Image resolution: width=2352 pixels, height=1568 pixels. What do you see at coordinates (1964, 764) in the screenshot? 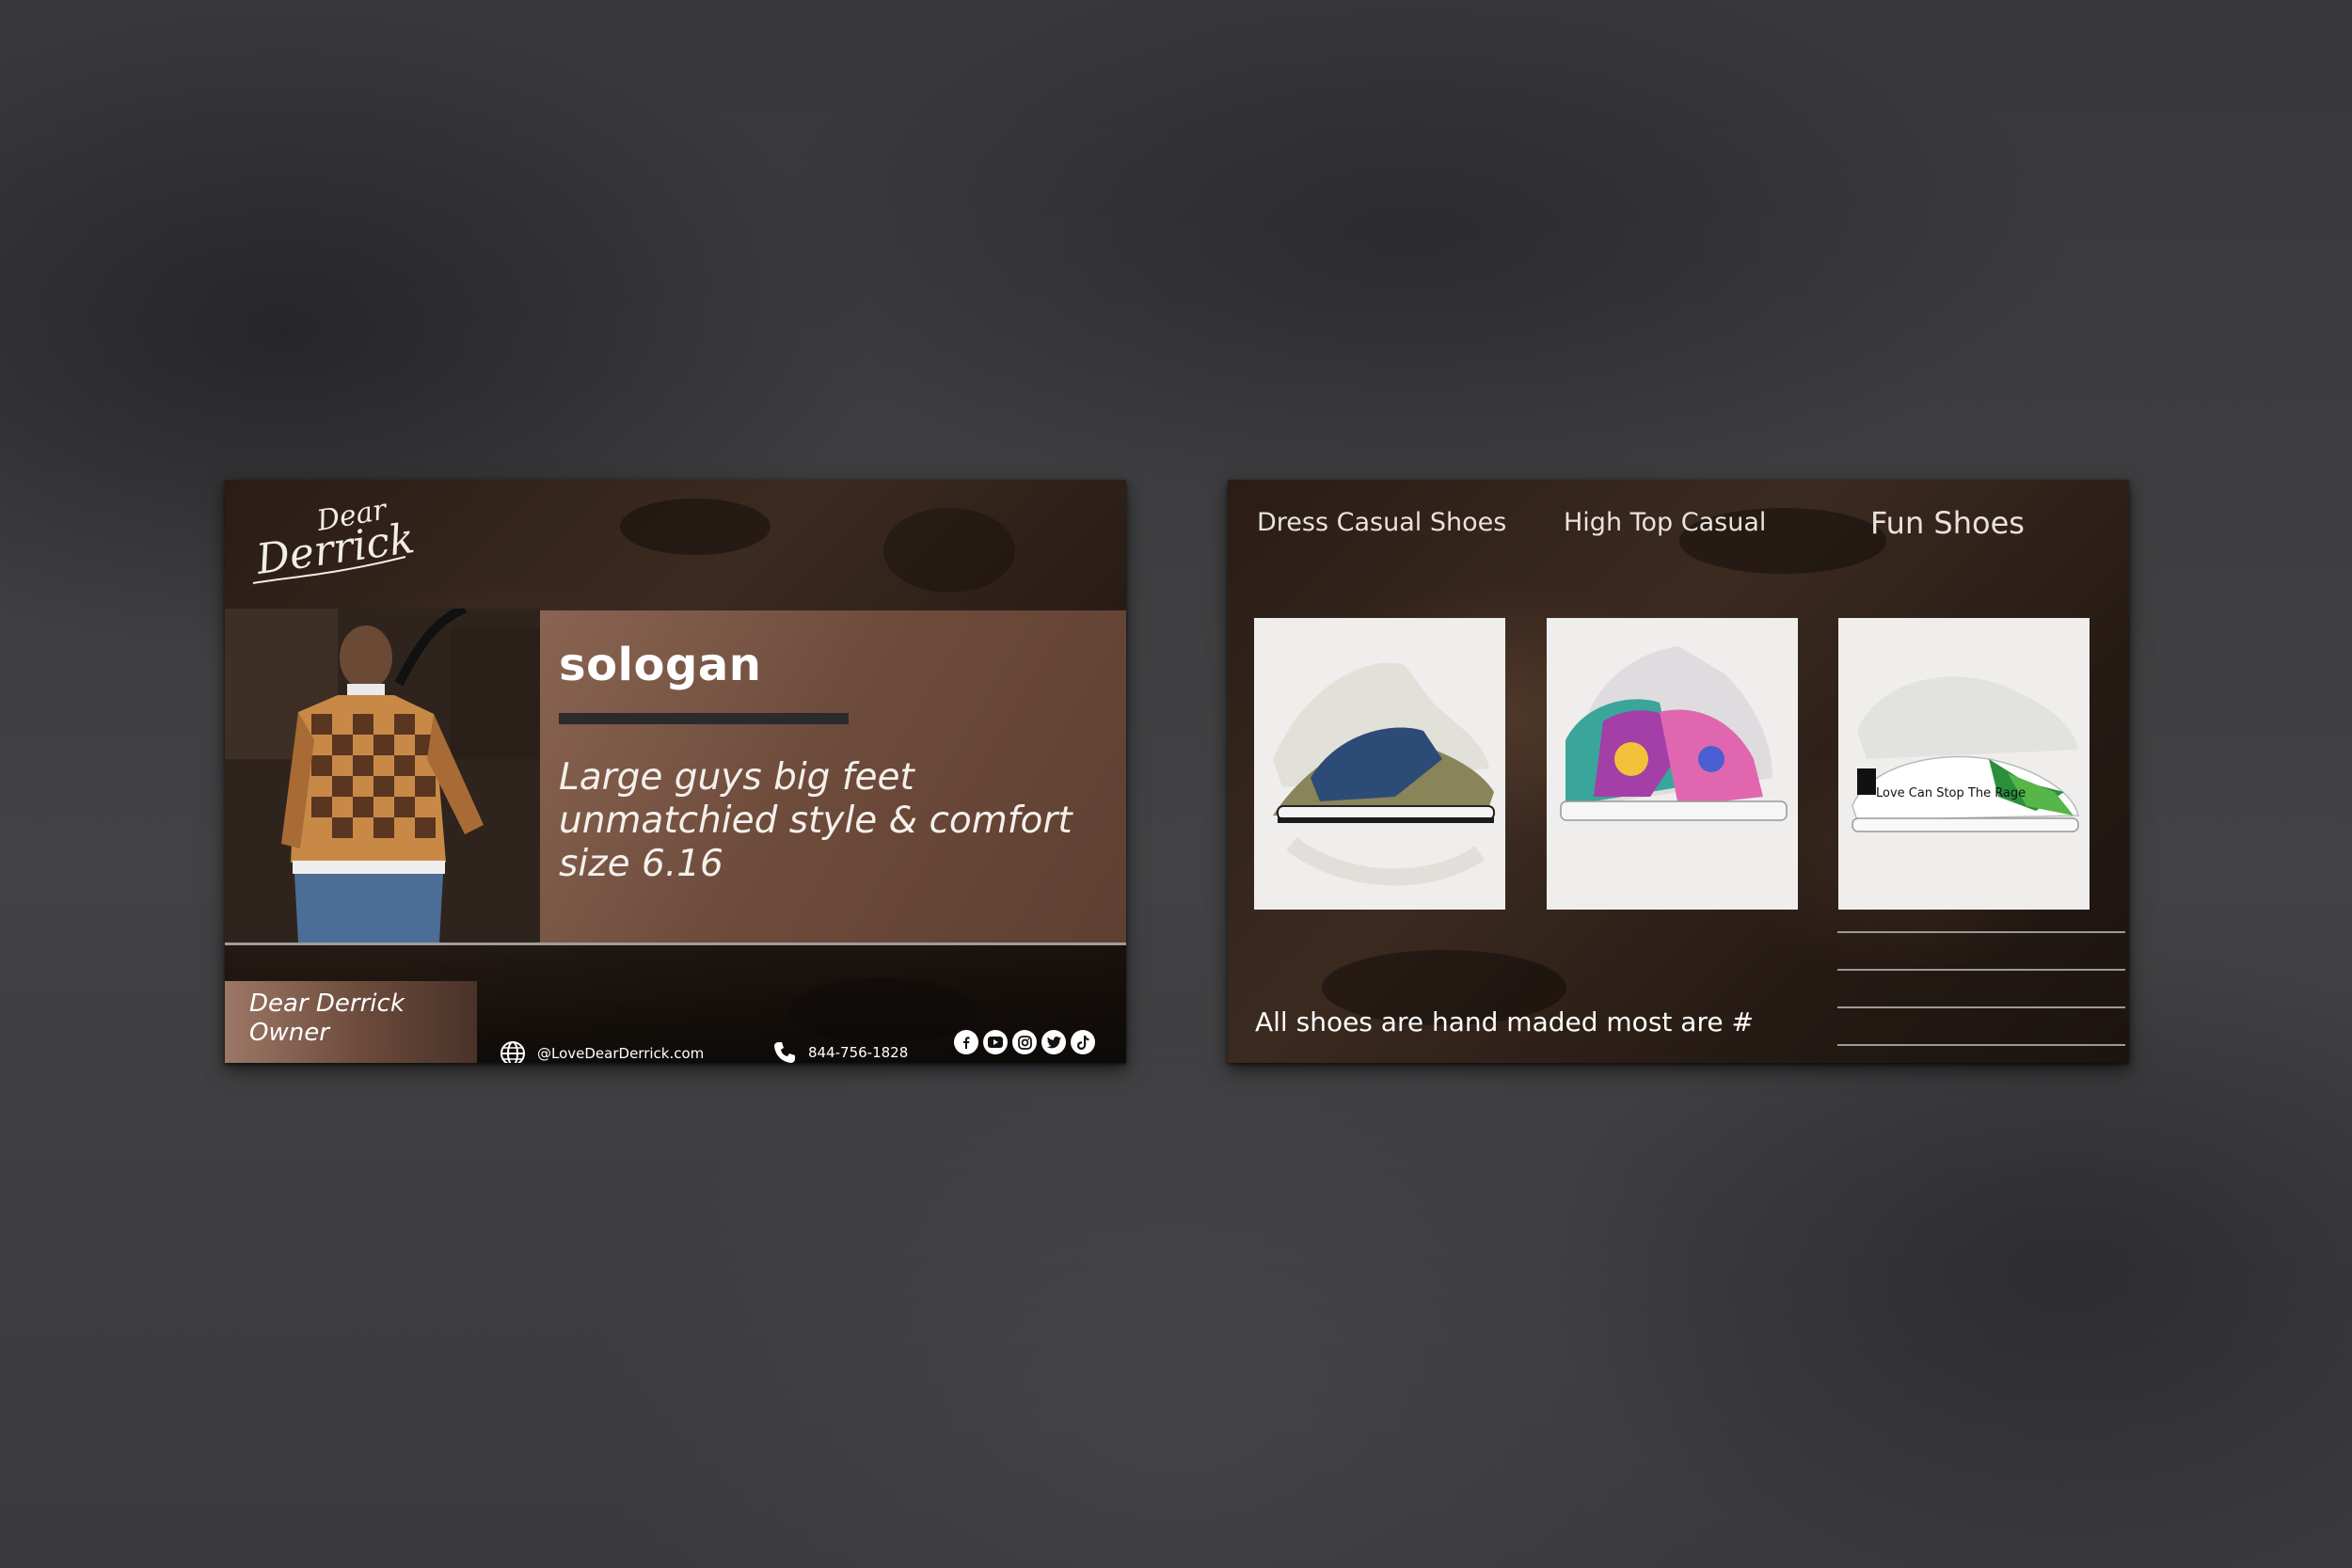
I see `shoe-image-fun: Love Can Stop The Rage` at bounding box center [1964, 764].